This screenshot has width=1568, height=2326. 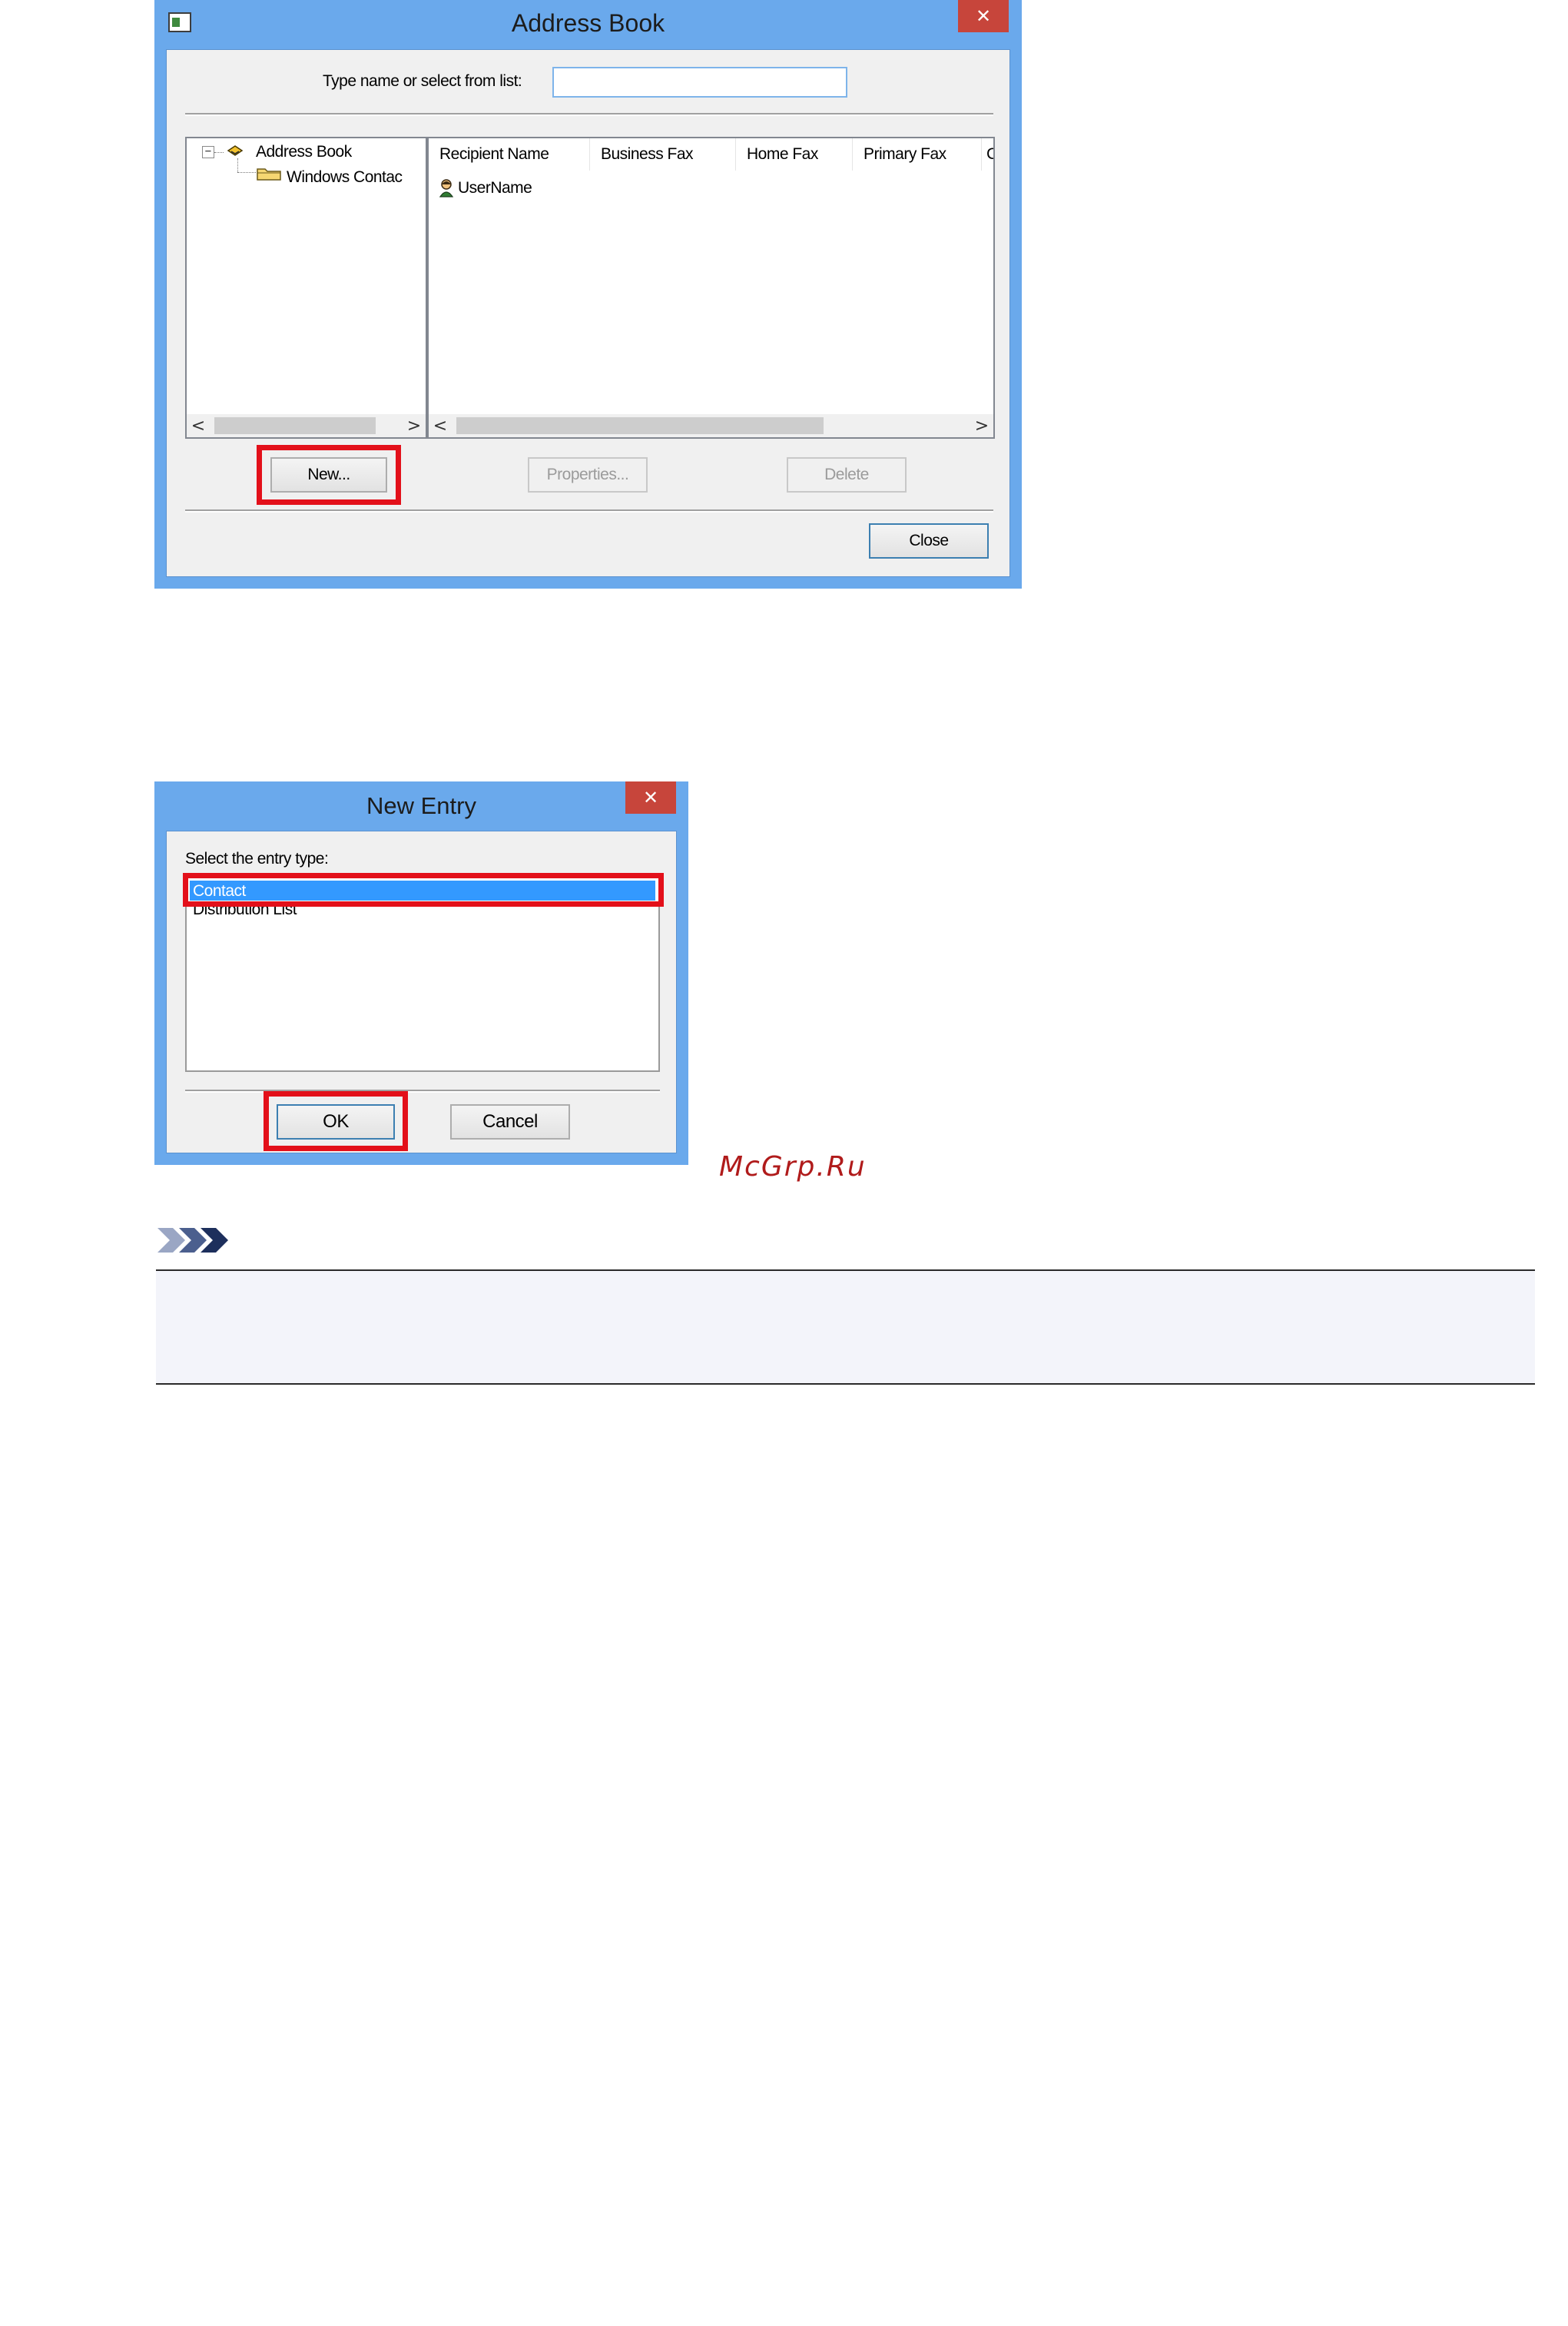 I want to click on tree-horizontal-scrollbar: < >, so click(x=306, y=425).